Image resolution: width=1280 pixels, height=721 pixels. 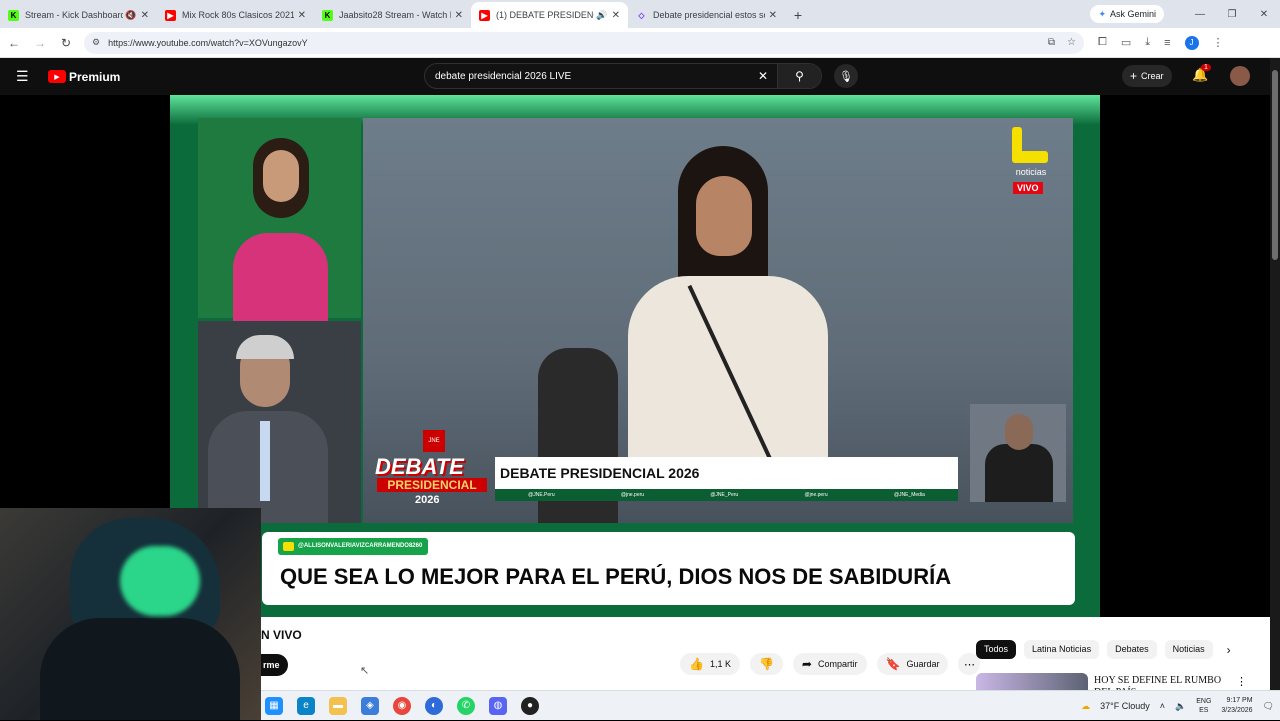 I want to click on social-handle: @jne.peru, so click(x=632, y=495).